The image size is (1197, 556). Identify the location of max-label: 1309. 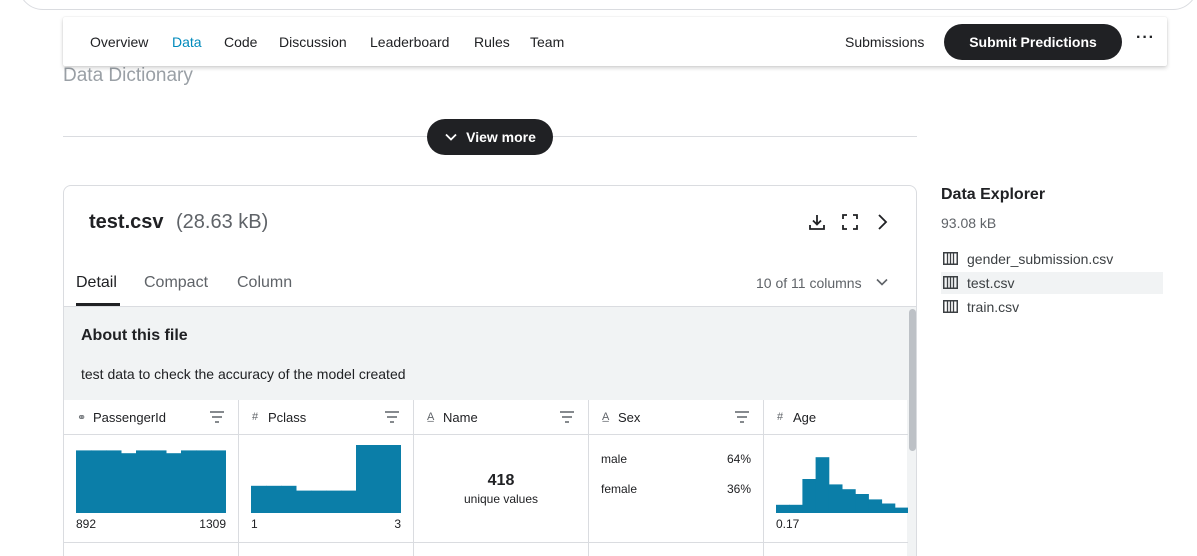
(212, 524).